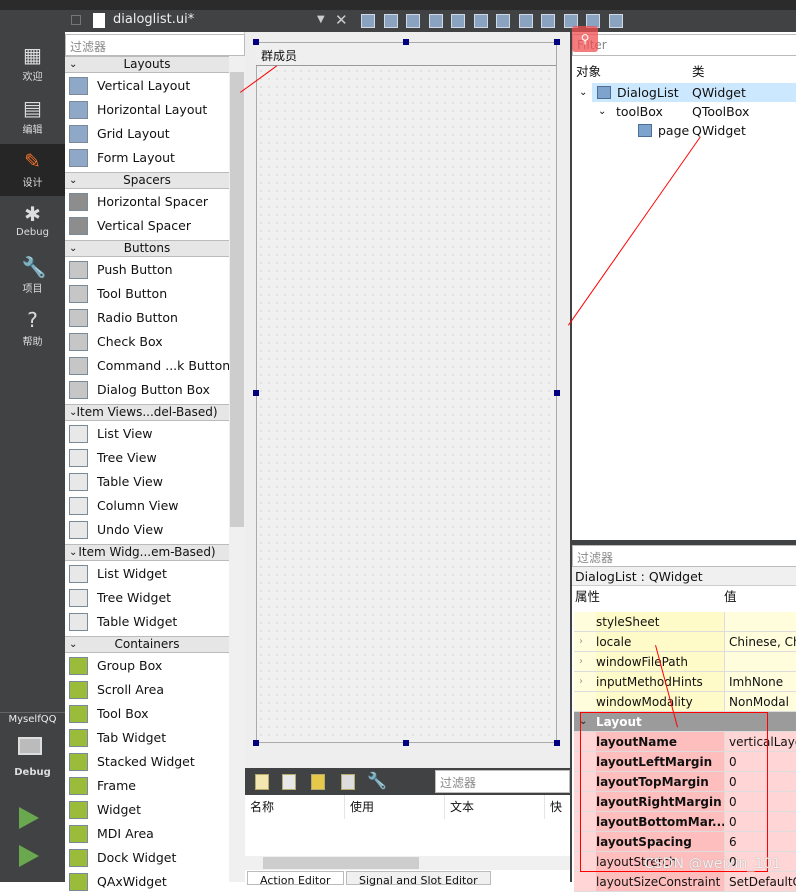 The height and width of the screenshot is (894, 796). I want to click on category-header: ⌄ Spacers, so click(147, 180).